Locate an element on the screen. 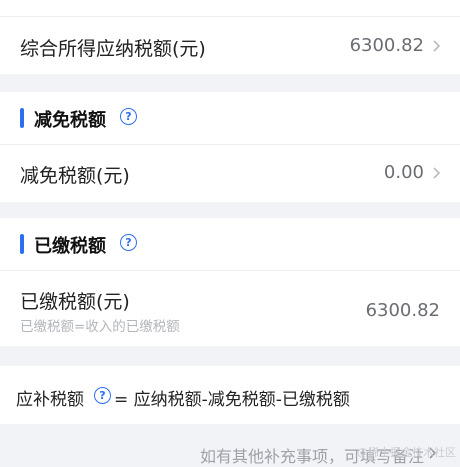 The height and width of the screenshot is (467, 460). formula-card: 应补税额 ? = 应纳税额-减免税额-已缴税额 is located at coordinates (230, 395).